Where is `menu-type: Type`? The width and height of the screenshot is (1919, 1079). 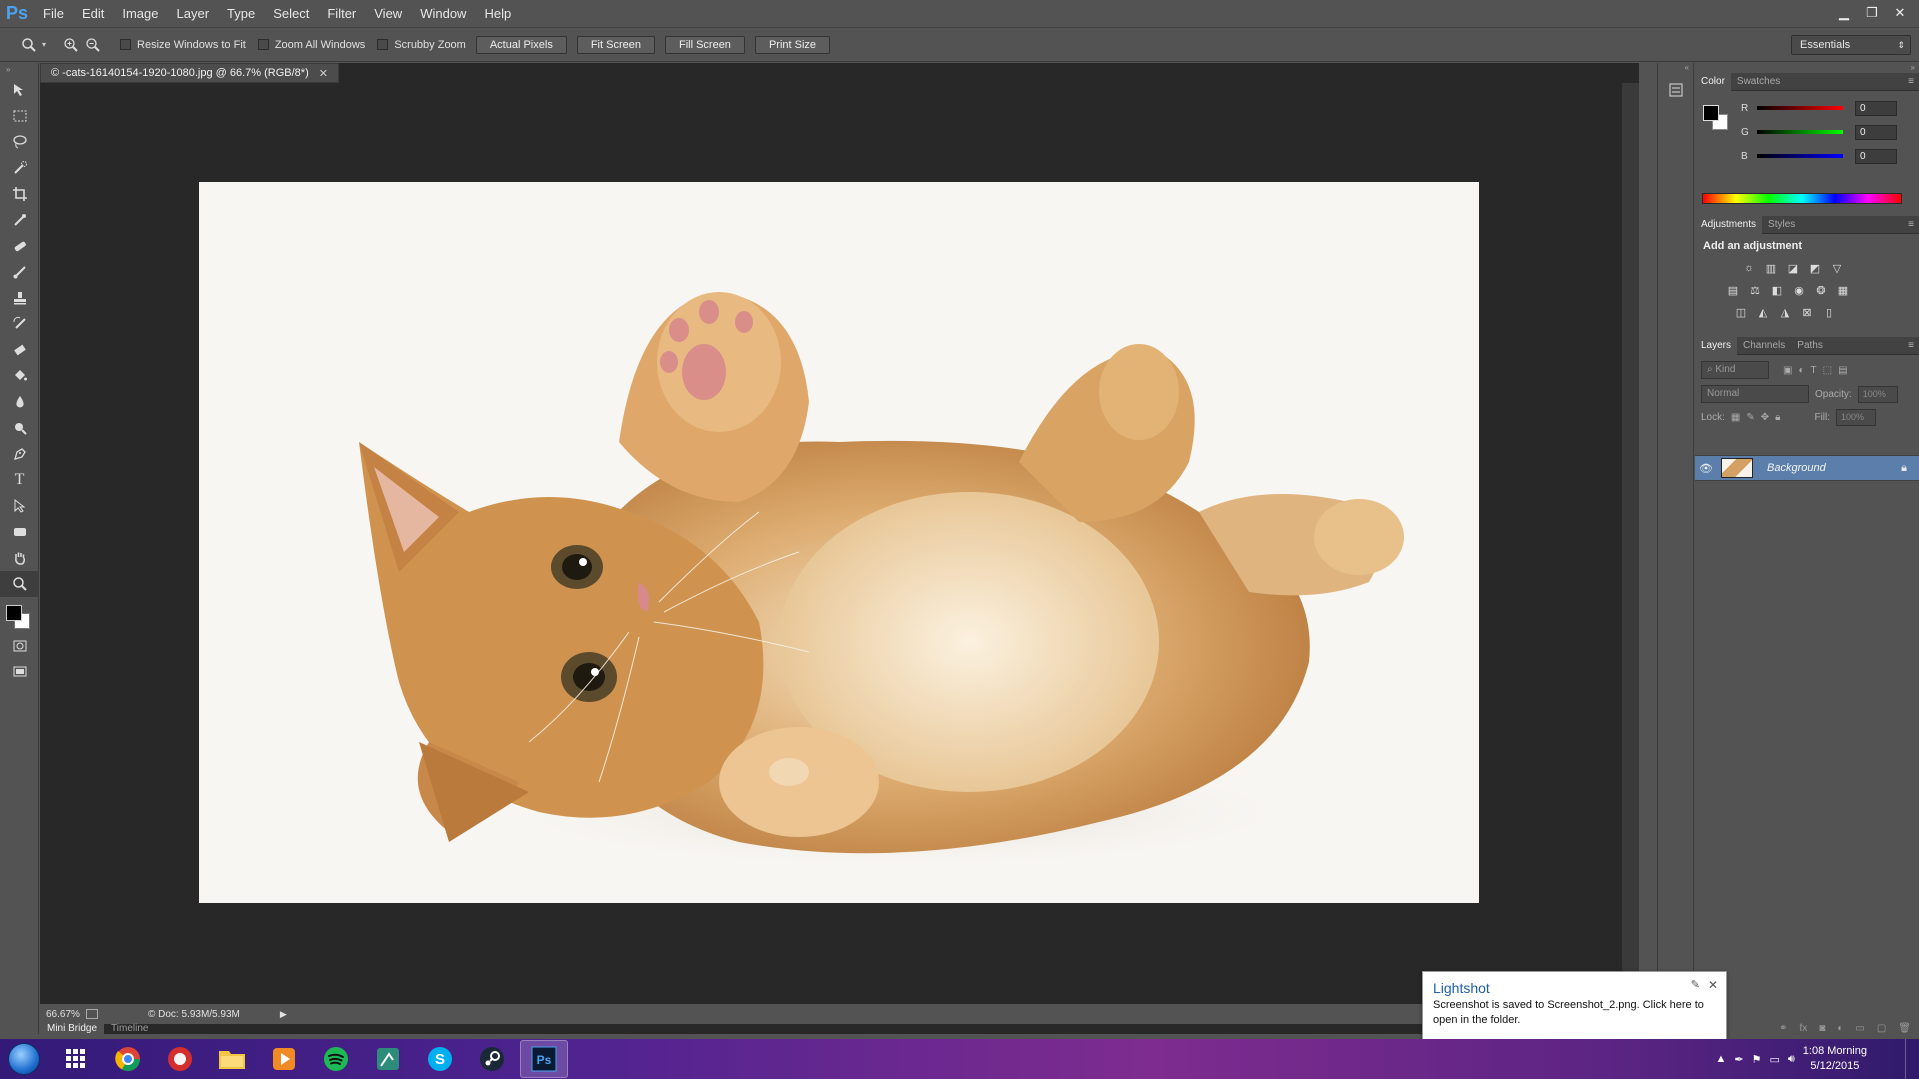 menu-type: Type is located at coordinates (241, 13).